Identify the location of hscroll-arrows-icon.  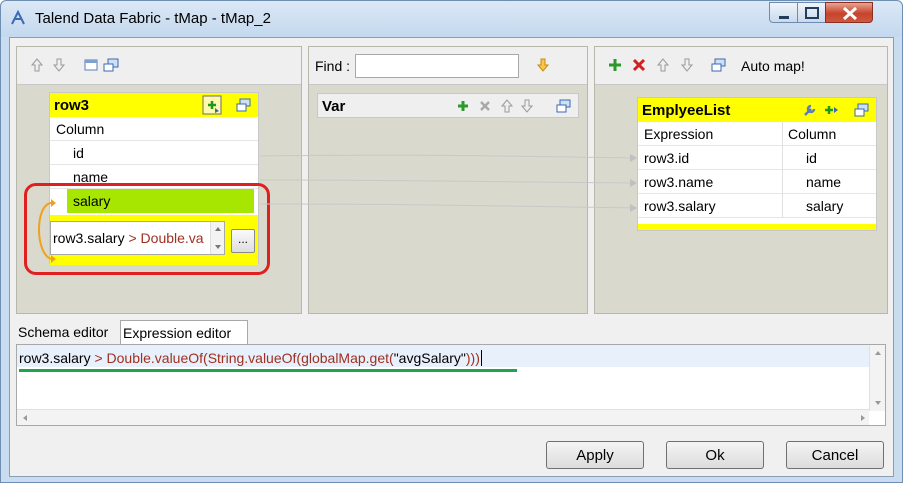
(444, 418).